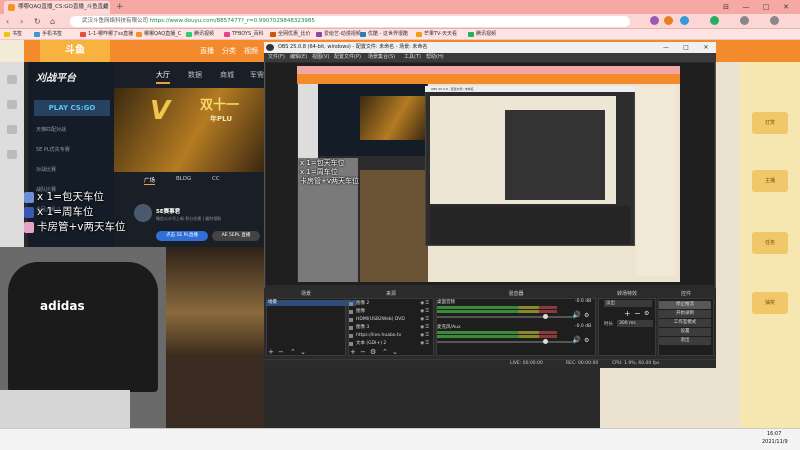  Describe the element at coordinates (48, 34) in the screenshot. I see `bookmark-item: 手机书签` at that location.